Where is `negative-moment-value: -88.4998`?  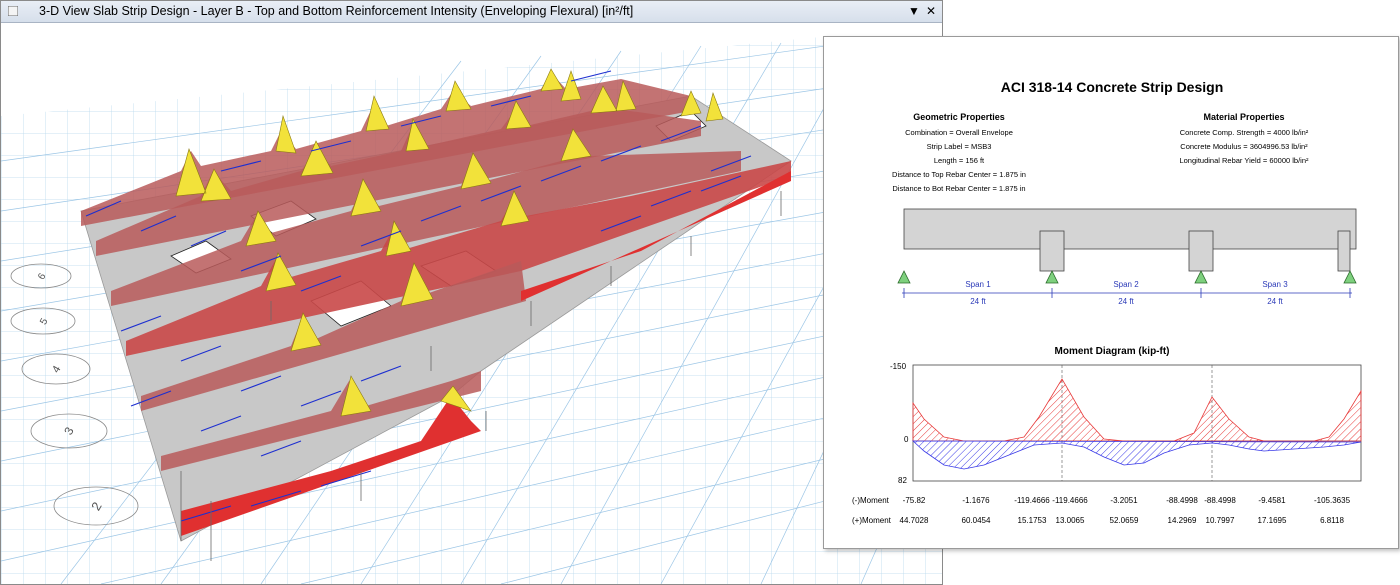
negative-moment-value: -88.4998 is located at coordinates (1220, 500).